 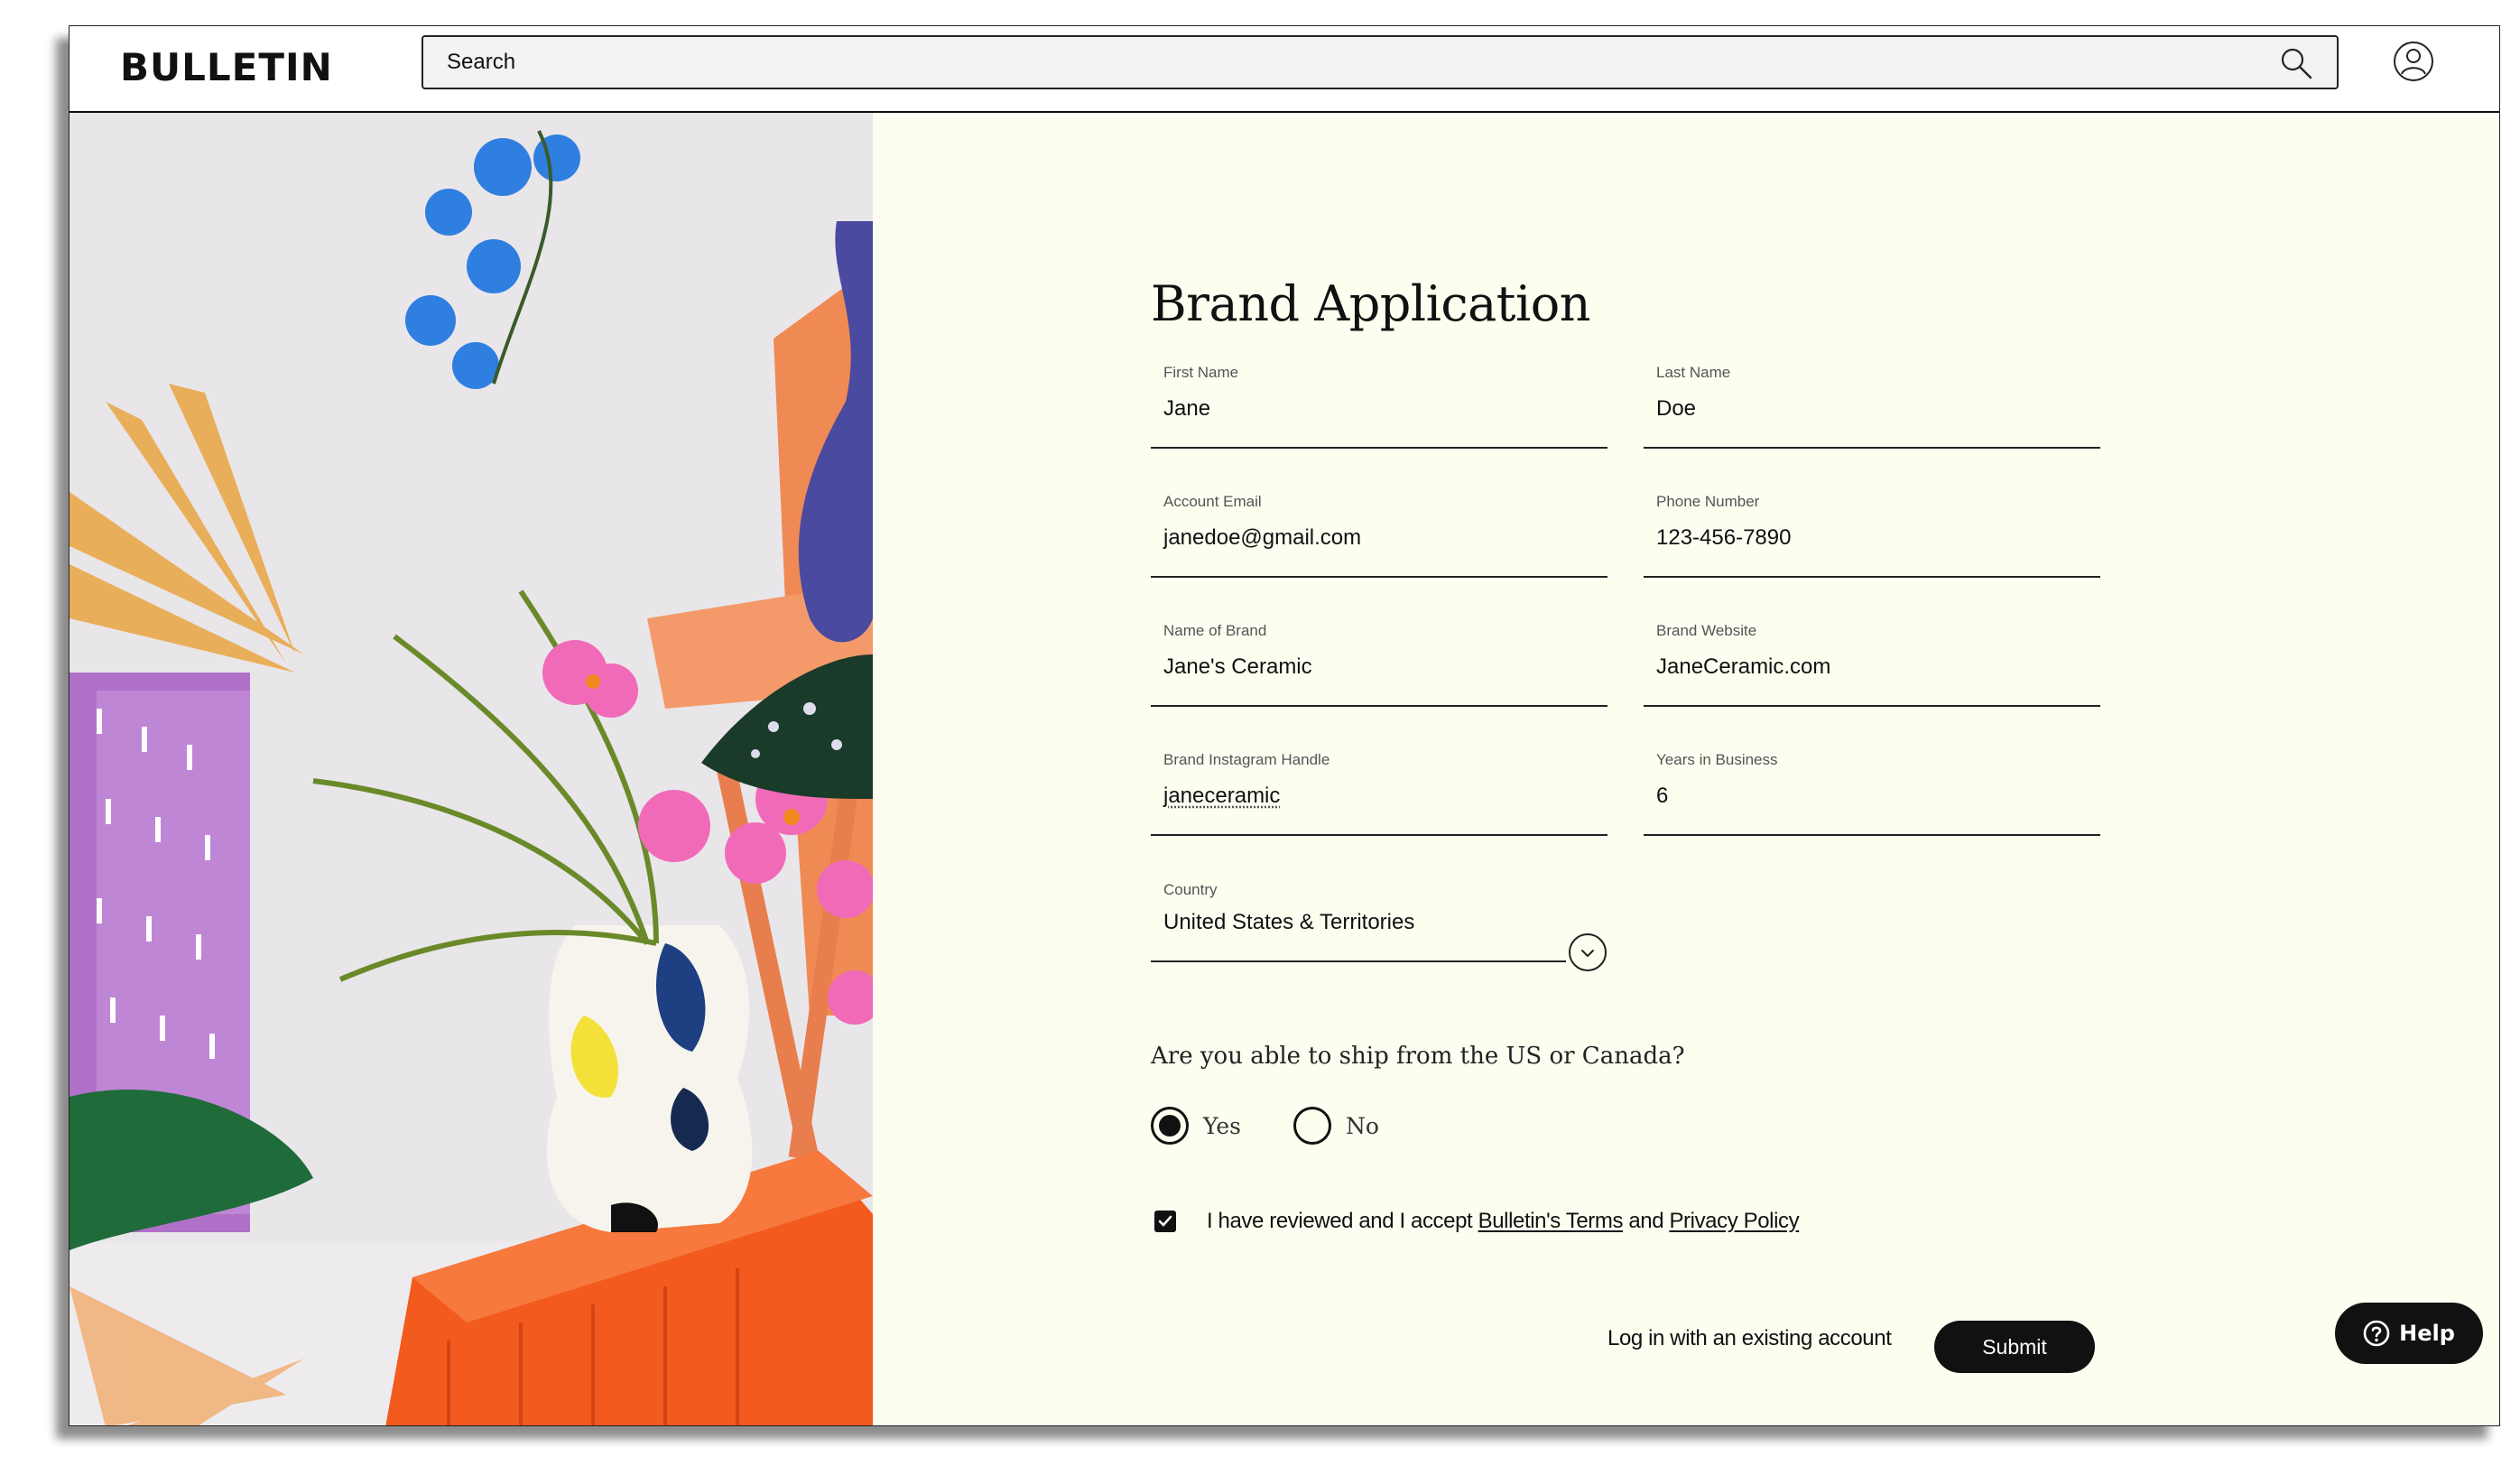 What do you see at coordinates (1868, 796) in the screenshot?
I see `years-in-business-input: 6` at bounding box center [1868, 796].